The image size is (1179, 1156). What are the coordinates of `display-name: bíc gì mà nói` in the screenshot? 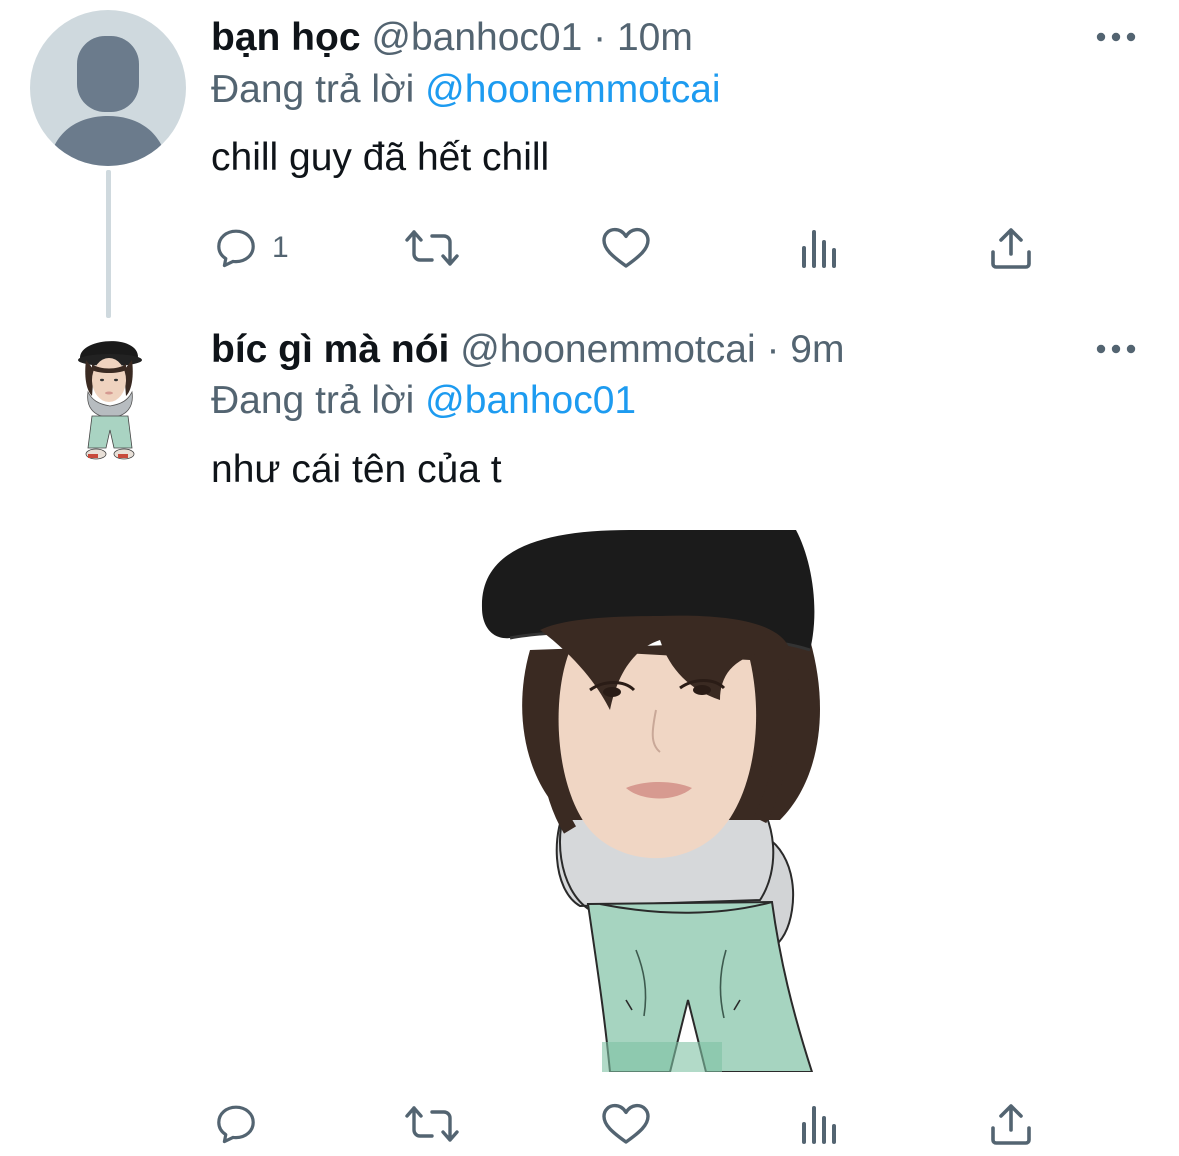 It's located at (330, 349).